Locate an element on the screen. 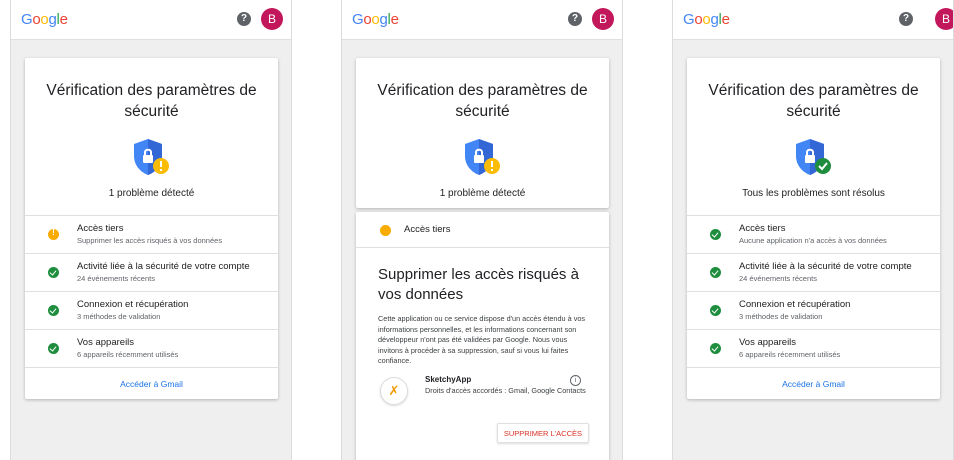 This screenshot has width=954, height=460. remove-access-button: SUPPRIMER L'ACCÈS is located at coordinates (542, 433).